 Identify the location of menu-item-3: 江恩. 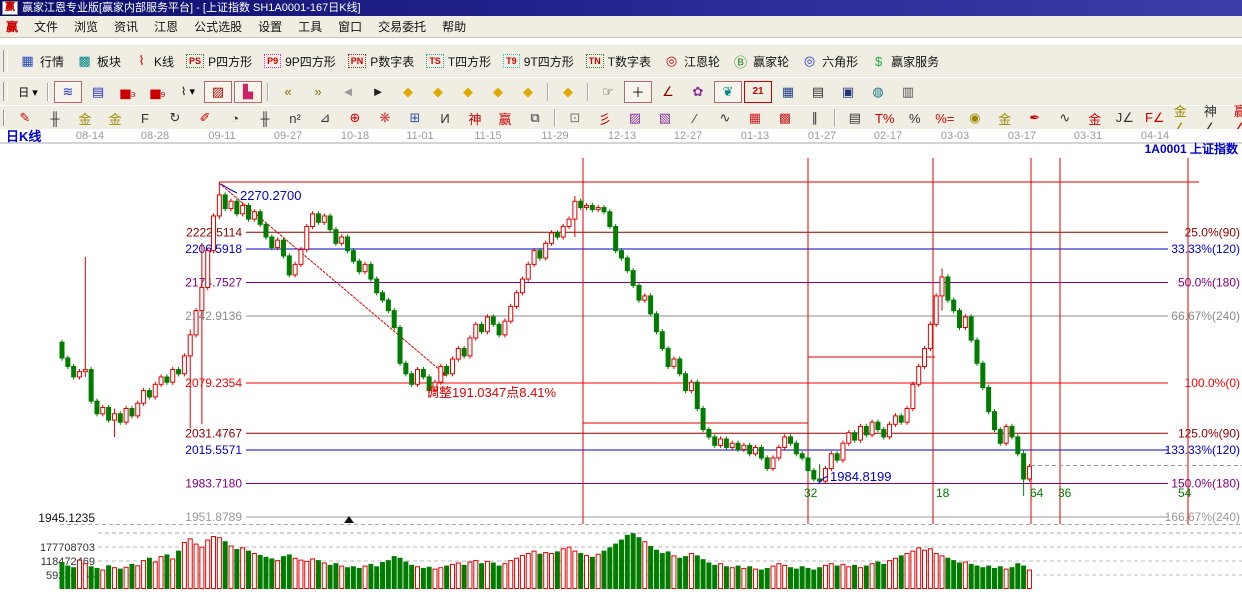
(166, 26).